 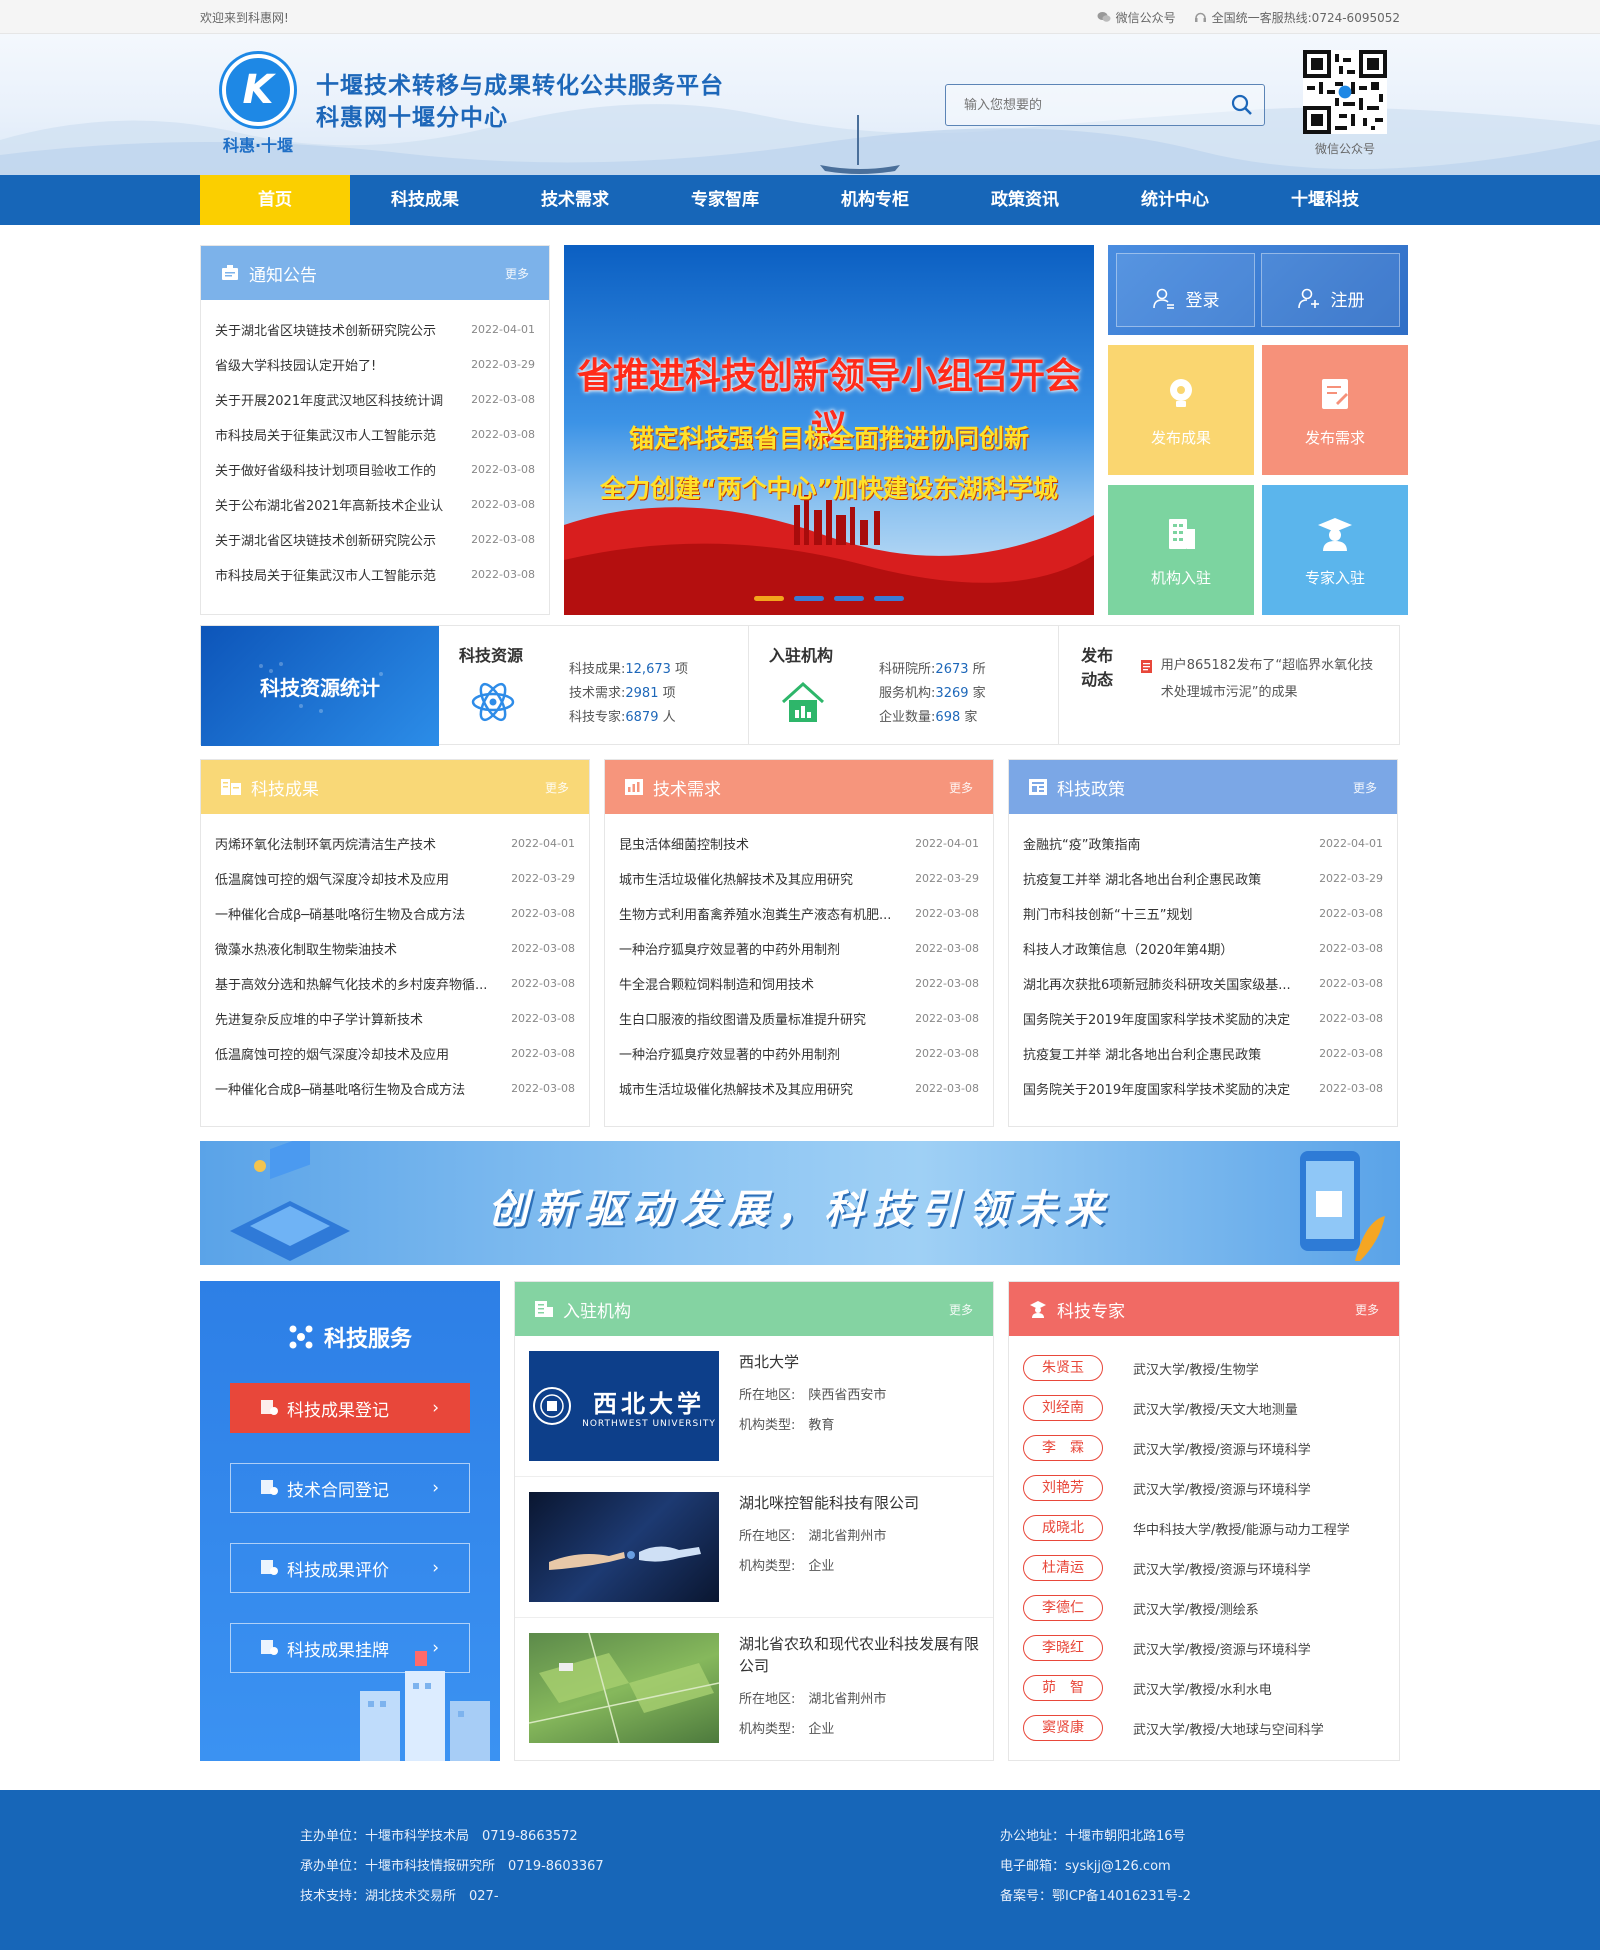 I want to click on expert-row: 刘经南 武汉大学/教授/天文大地测量, so click(x=1204, y=1408).